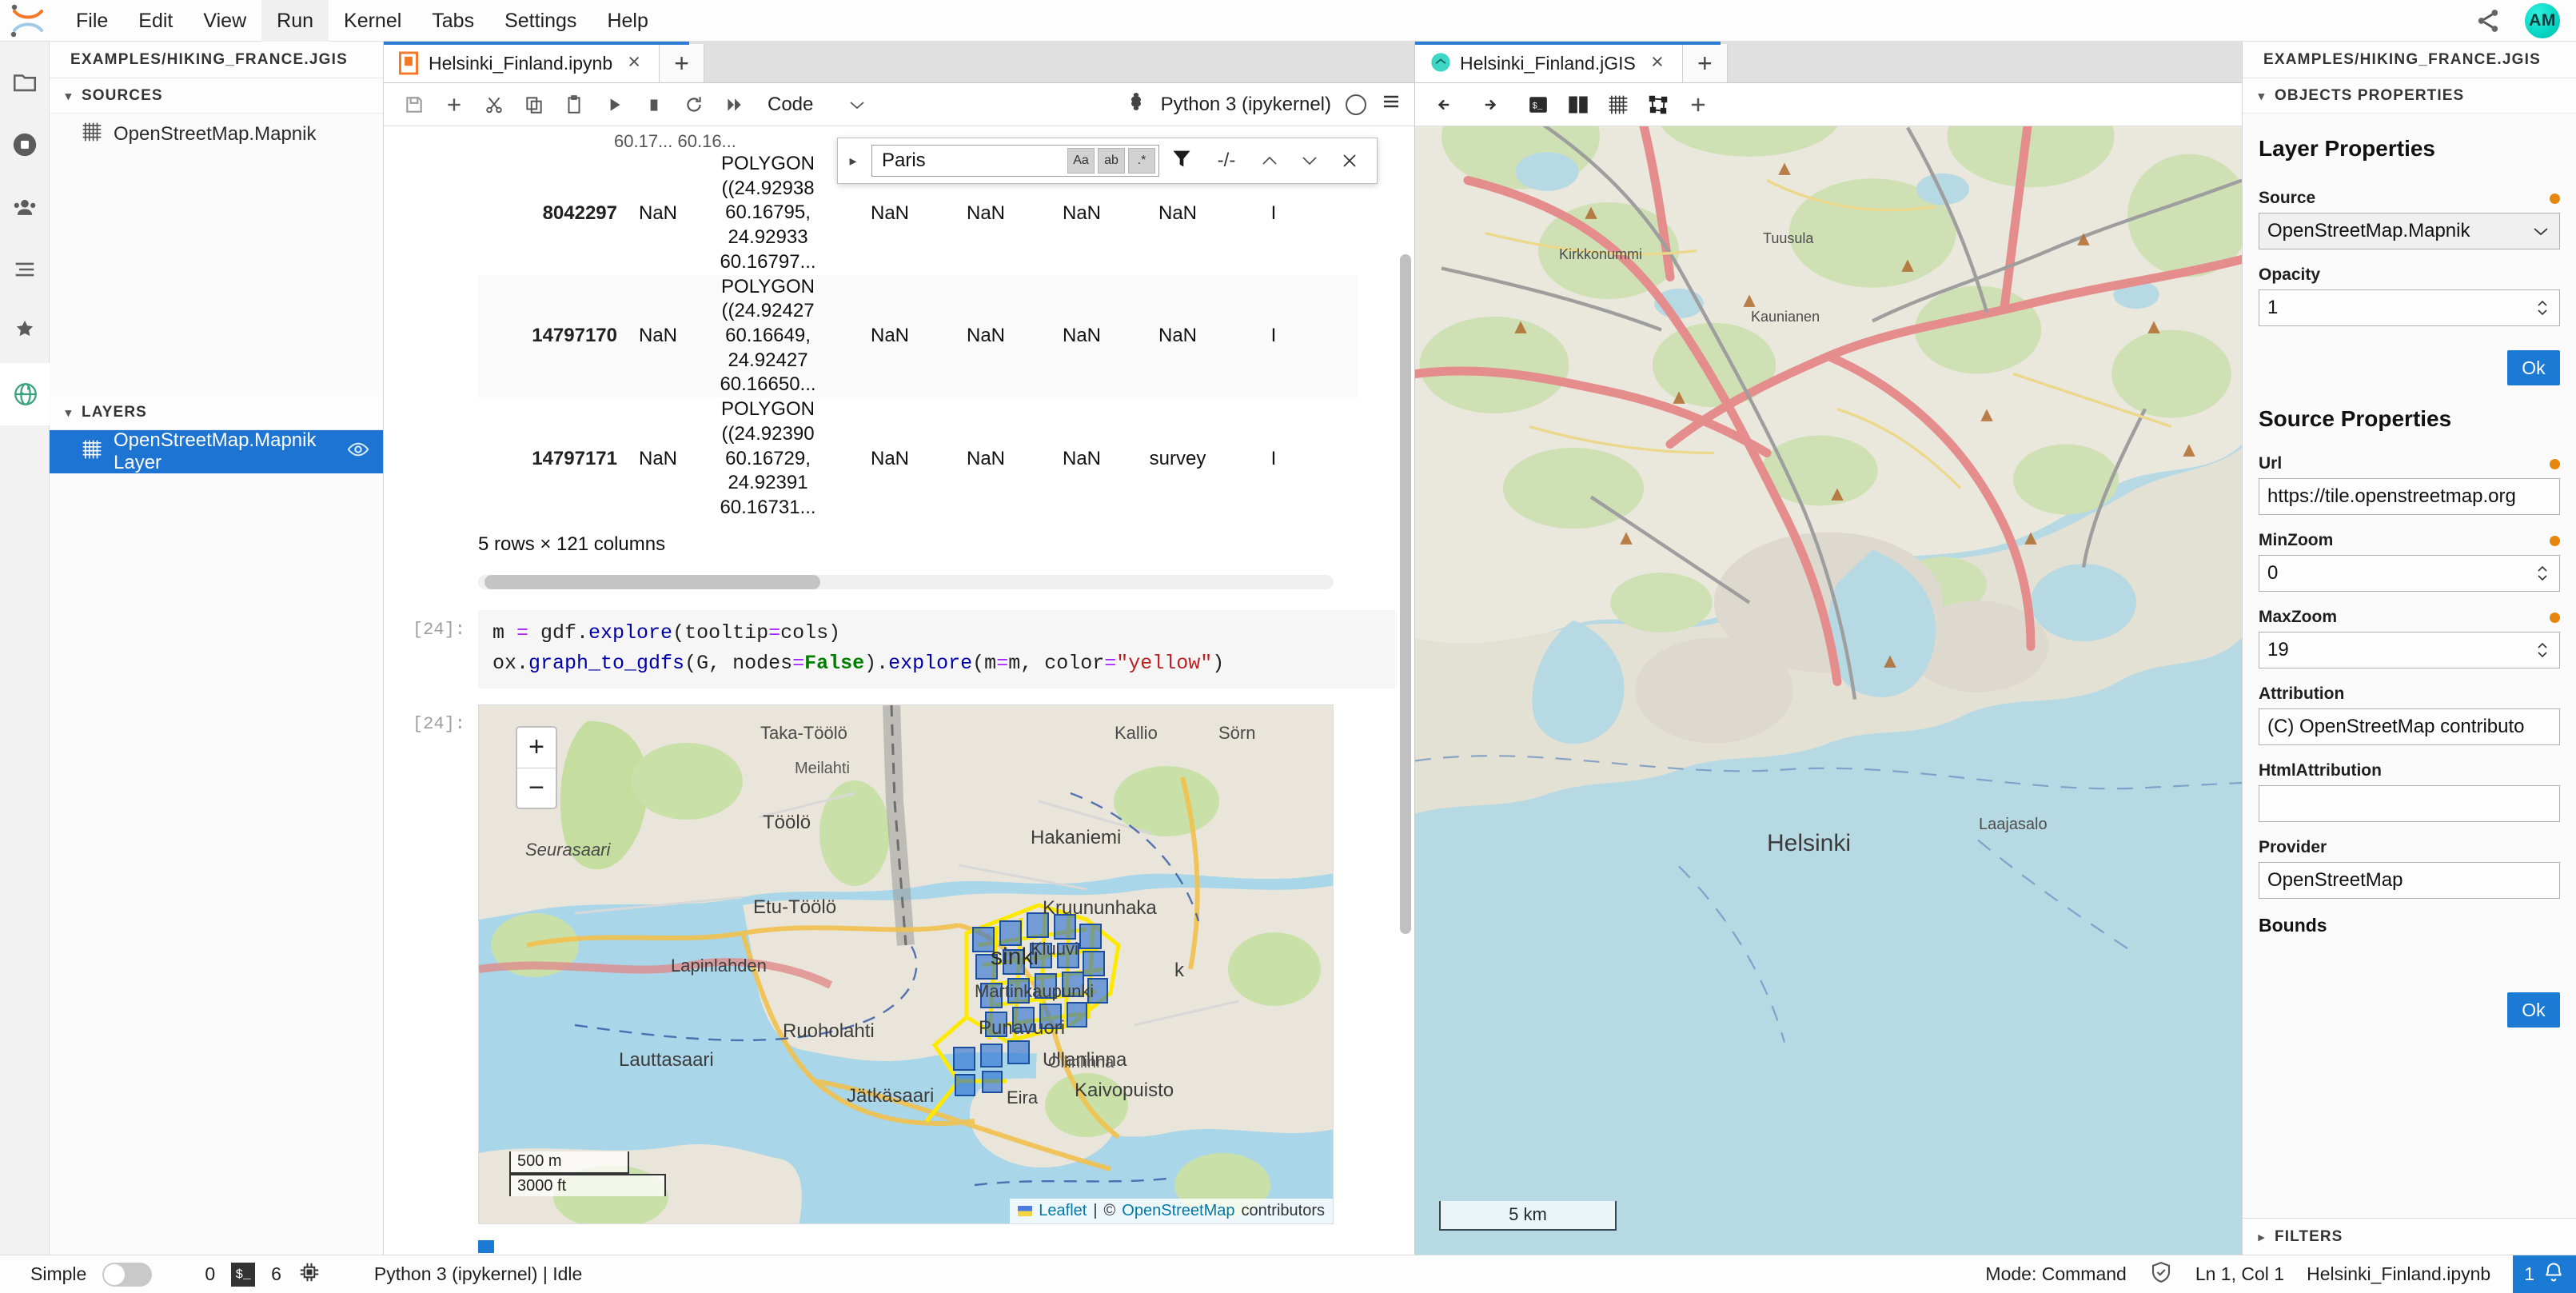 The height and width of the screenshot is (1293, 2576). Describe the element at coordinates (2298, 617) in the screenshot. I see `field-label-text: MaxZoom` at that location.